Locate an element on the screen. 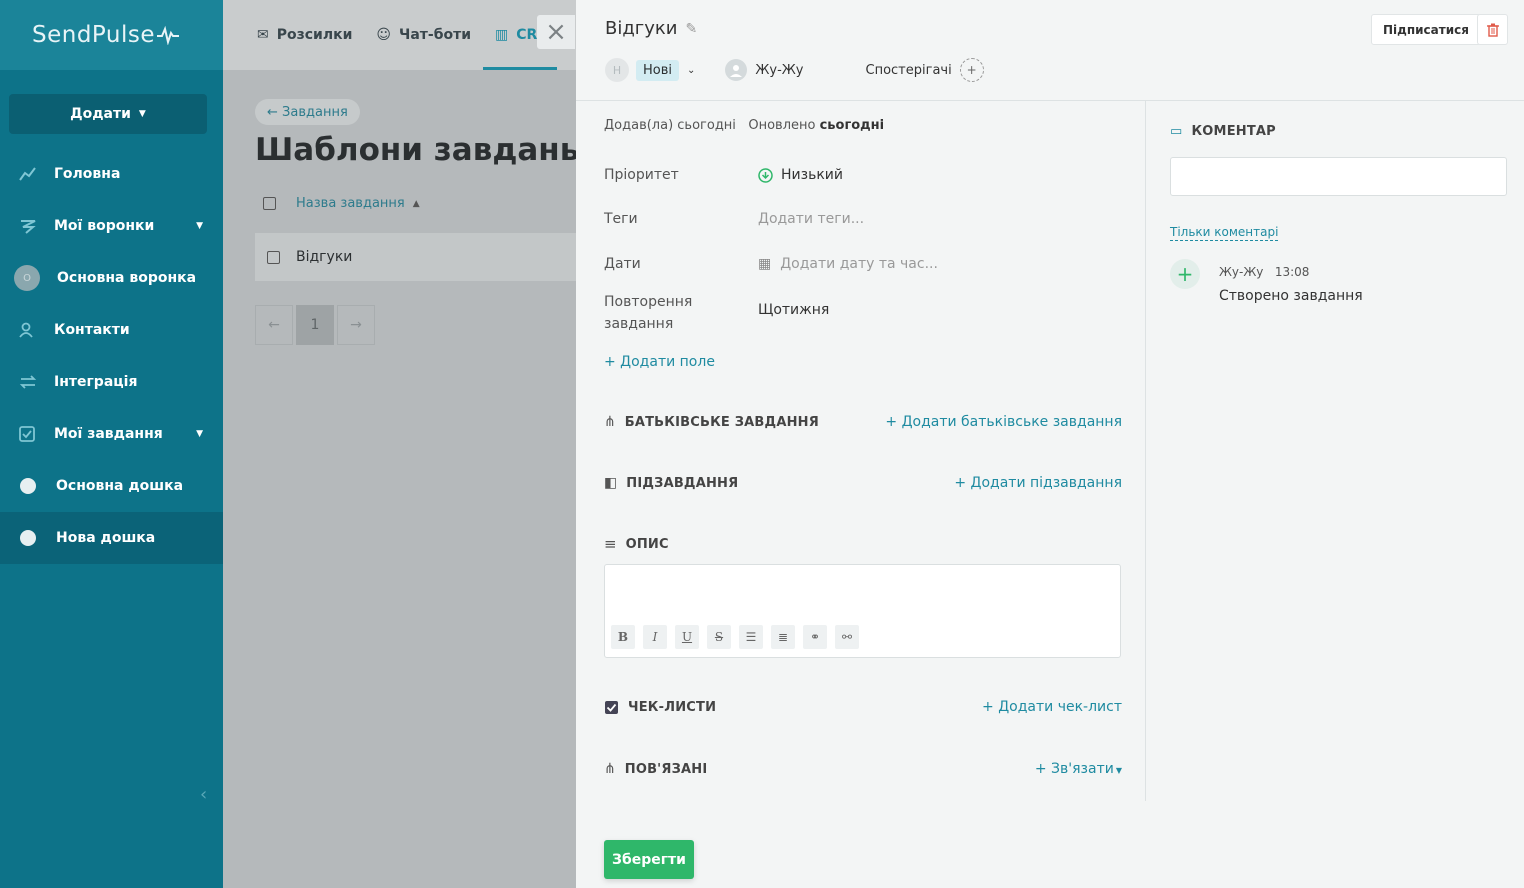  sidebar-item-new-board: Нова дошка is located at coordinates (111, 538).